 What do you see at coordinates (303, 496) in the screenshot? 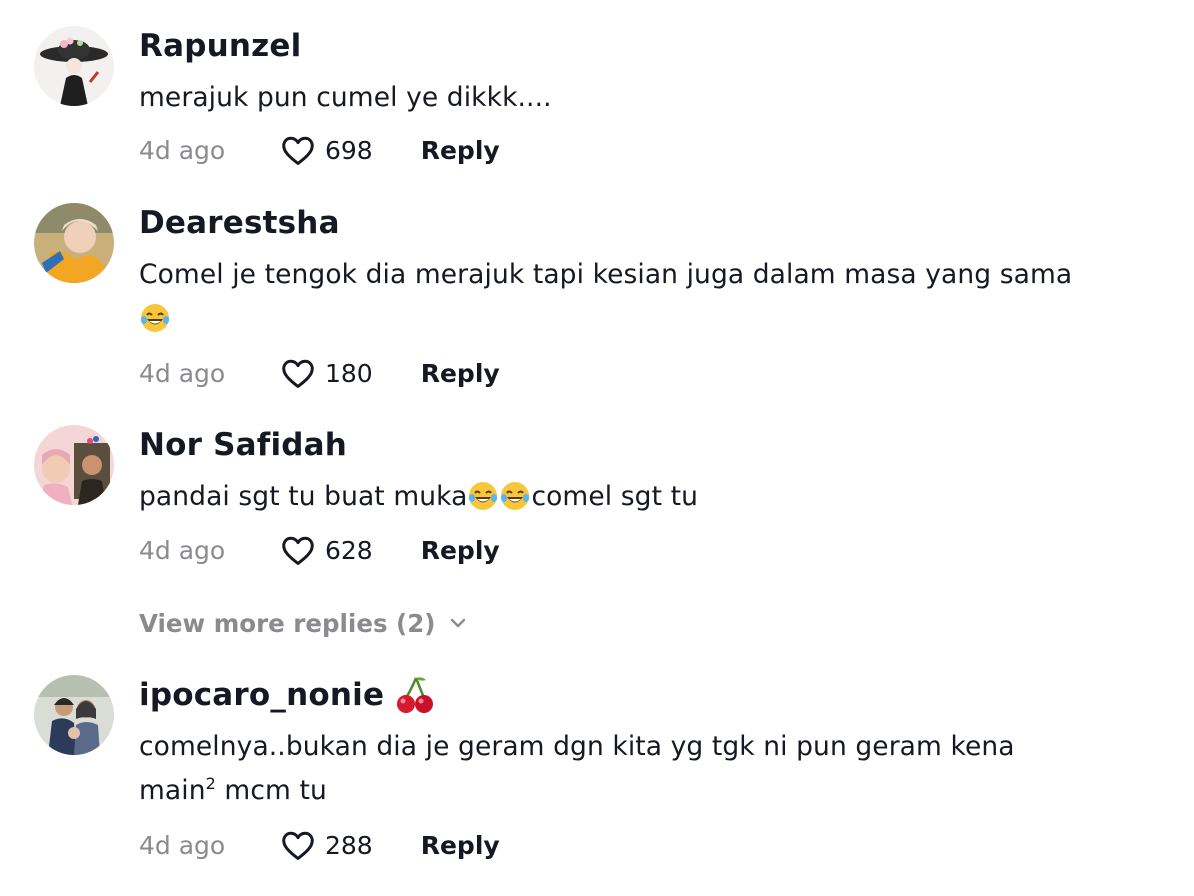
I see `comment-text-part: pandai sgt tu buat muka` at bounding box center [303, 496].